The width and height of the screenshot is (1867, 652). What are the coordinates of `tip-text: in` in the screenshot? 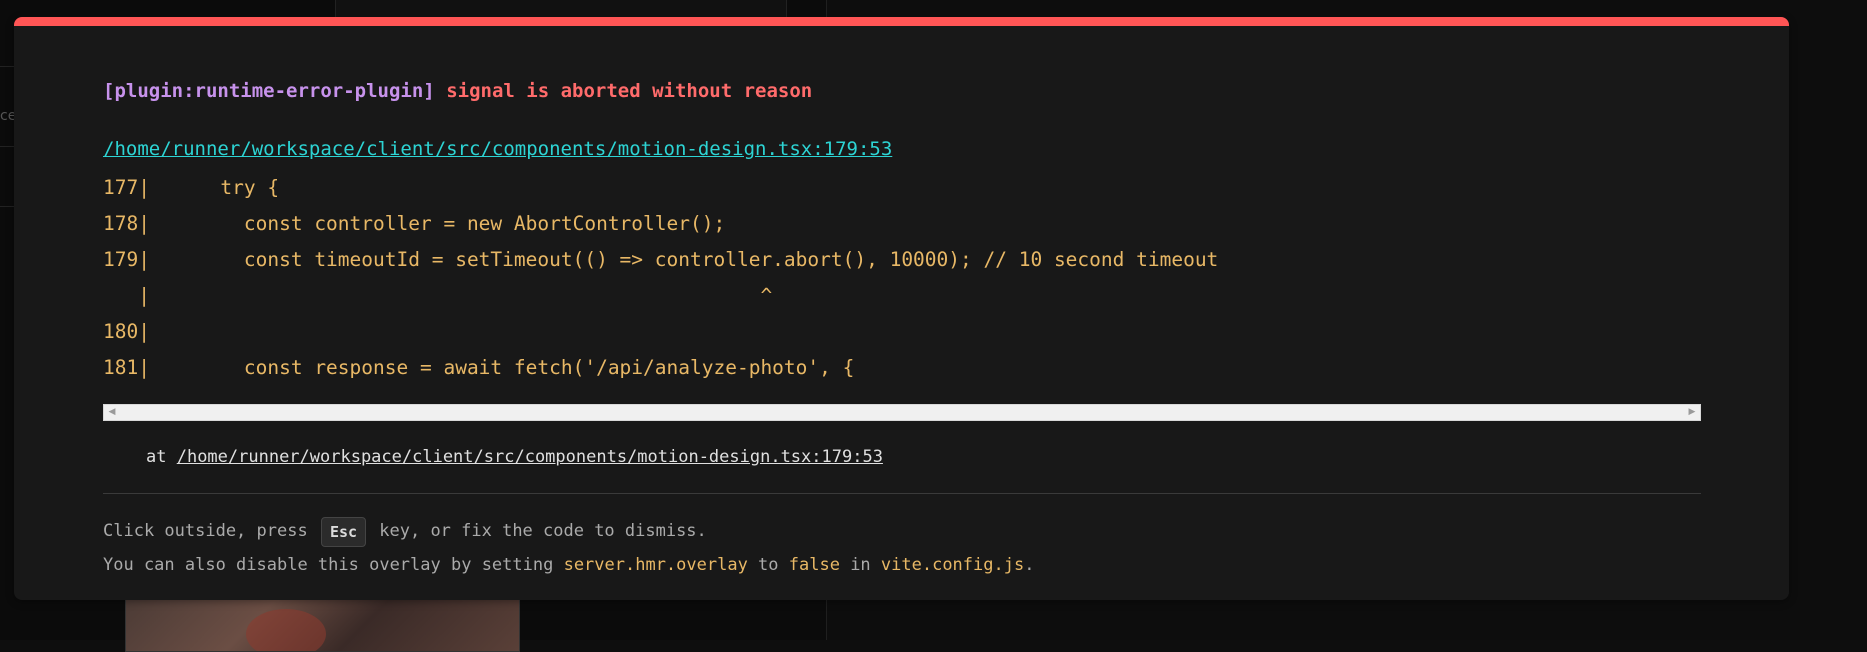 It's located at (860, 565).